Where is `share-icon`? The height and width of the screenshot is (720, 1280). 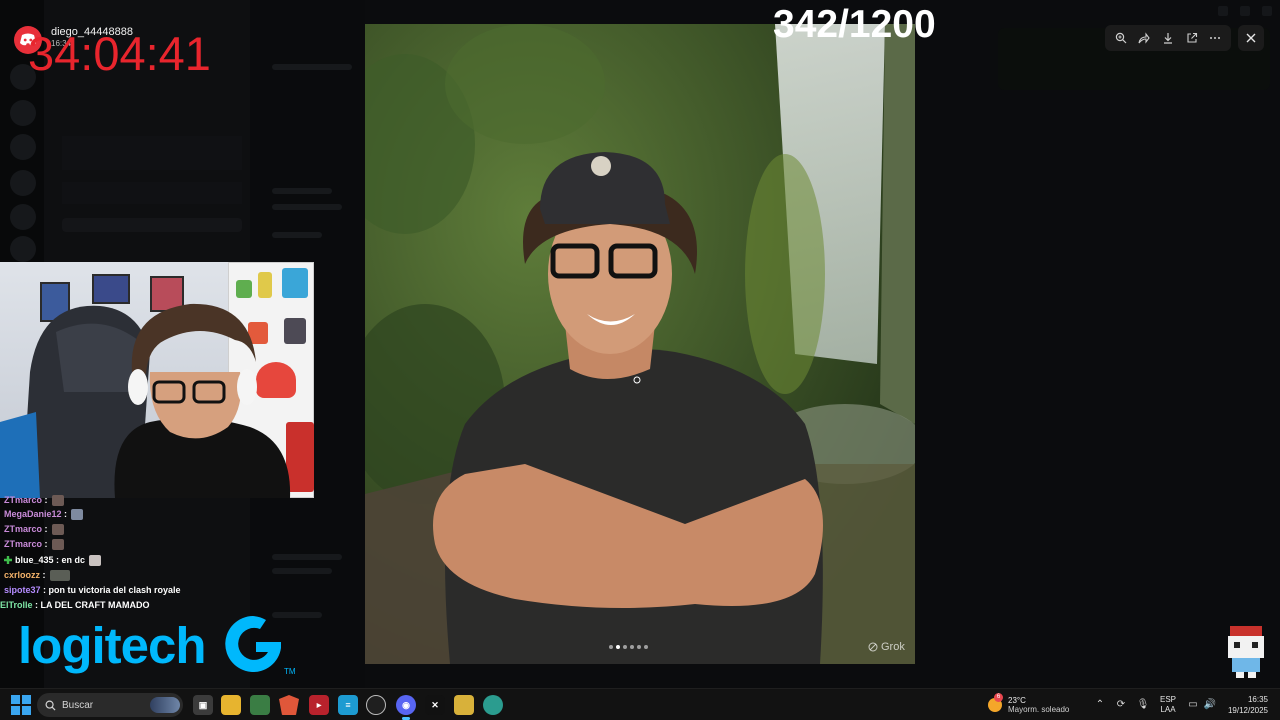
share-icon is located at coordinates (1144, 38).